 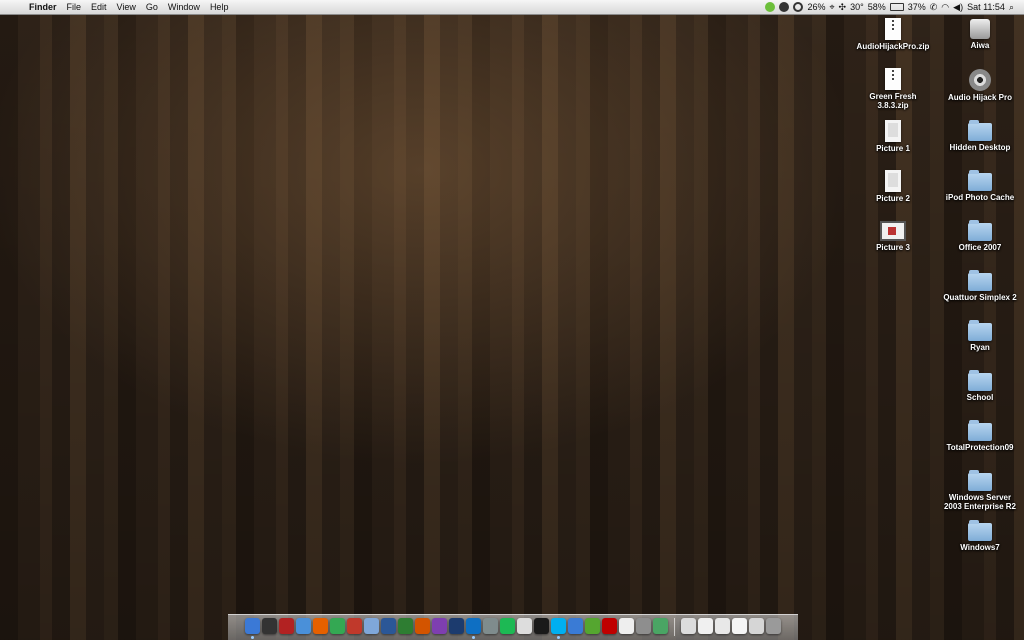 I want to click on dock-finder-icon, so click(x=252, y=628).